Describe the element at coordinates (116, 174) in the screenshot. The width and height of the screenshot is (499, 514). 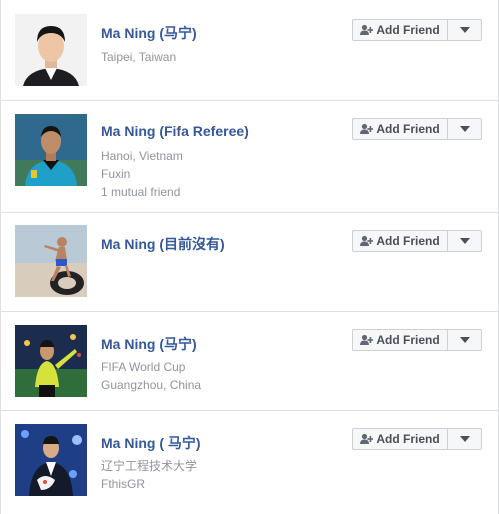
I see `hometown-text: Fuxin` at that location.